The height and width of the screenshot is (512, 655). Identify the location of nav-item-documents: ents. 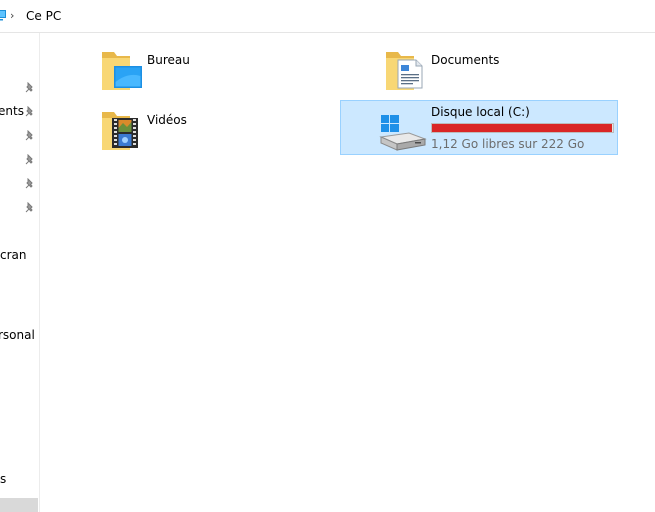
(12, 111).